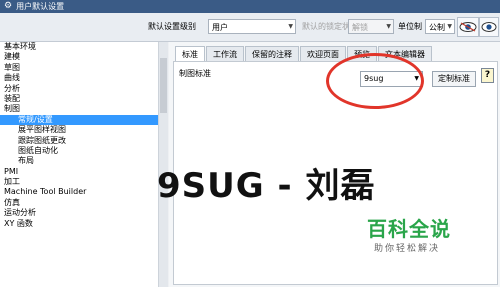 The height and width of the screenshot is (287, 500). What do you see at coordinates (79, 151) in the screenshot?
I see `tree-item-drawing-automation: 图纸自动化` at bounding box center [79, 151].